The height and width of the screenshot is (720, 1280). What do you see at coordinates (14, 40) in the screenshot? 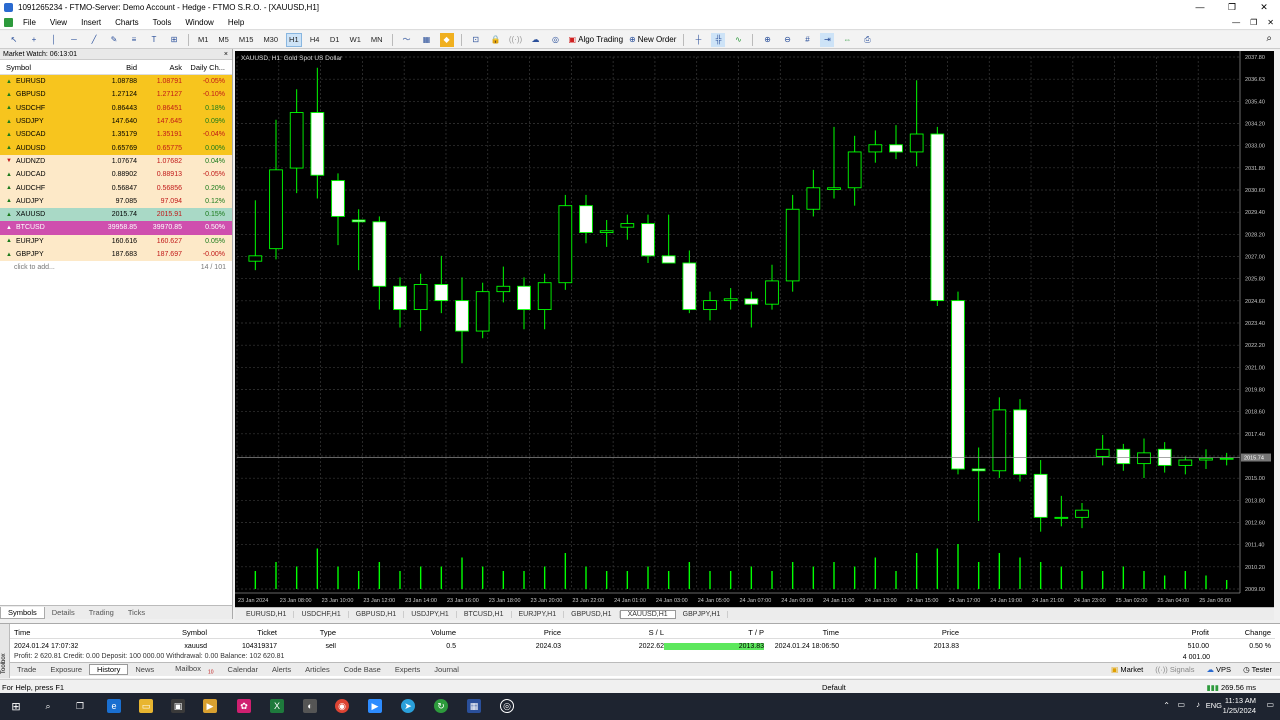
I see `cursor-icon: ↖` at bounding box center [14, 40].